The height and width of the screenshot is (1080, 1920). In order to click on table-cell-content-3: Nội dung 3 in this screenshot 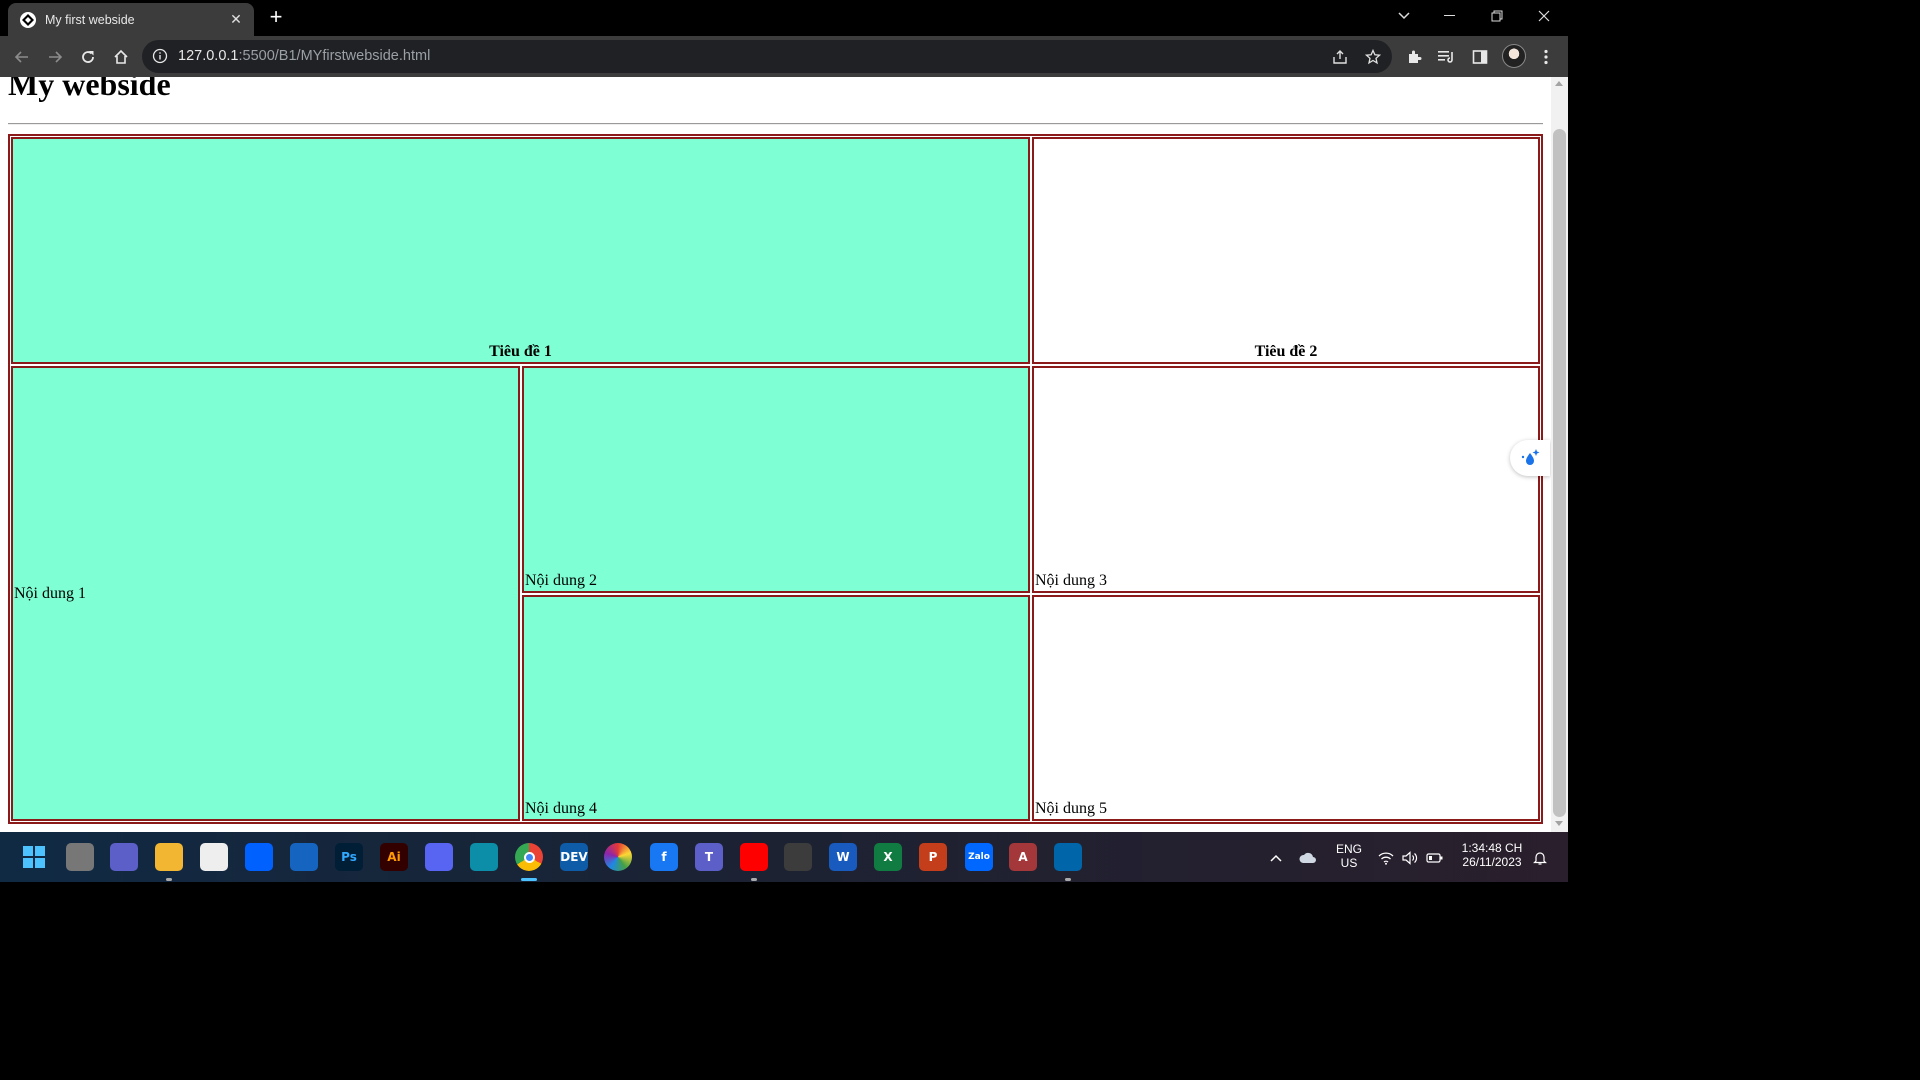, I will do `click(1286, 479)`.